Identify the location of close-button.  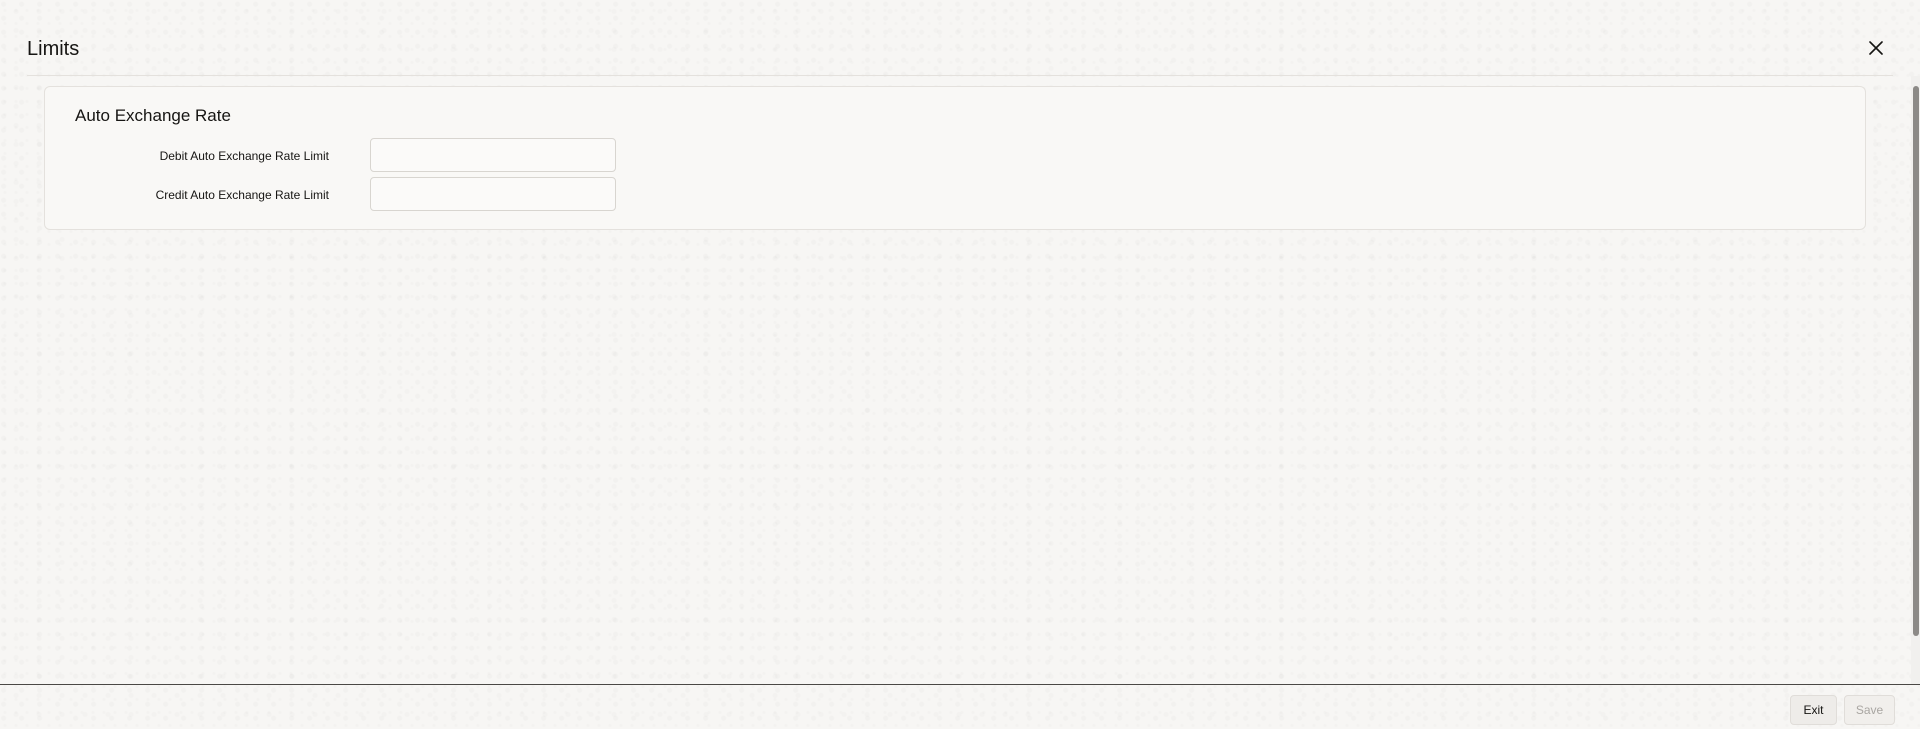
(1876, 48).